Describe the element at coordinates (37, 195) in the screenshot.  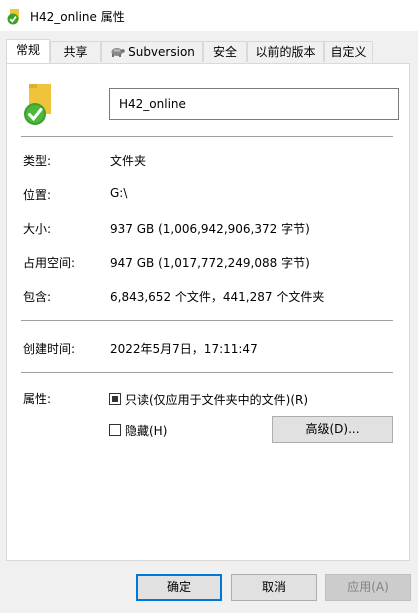
I see `location-label: 位置:` at that location.